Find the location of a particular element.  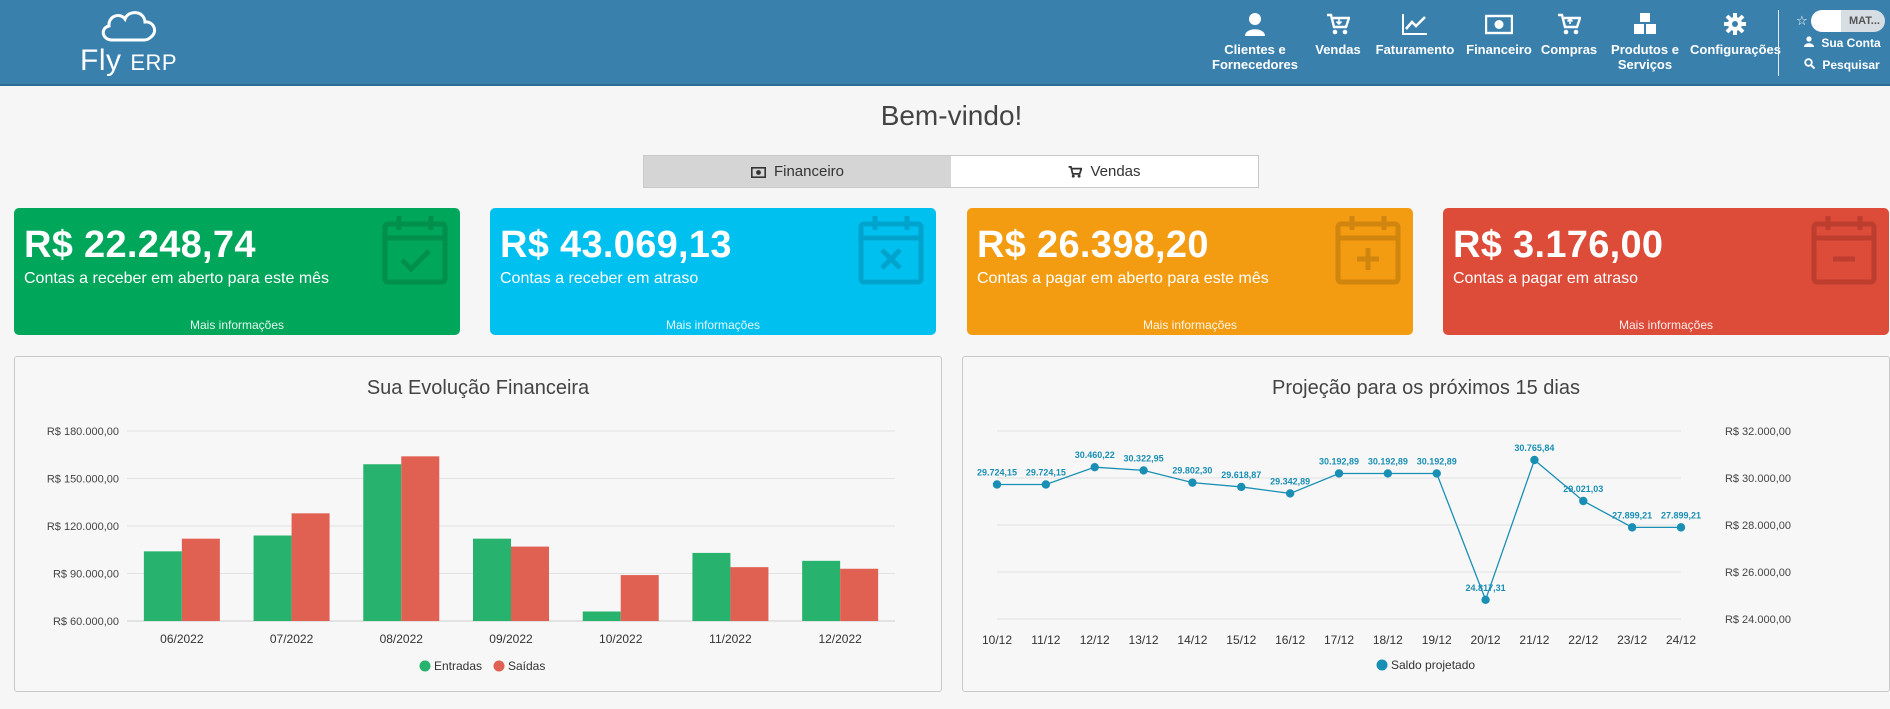

nav-faturamento: Faturamento is located at coordinates (1415, 34).